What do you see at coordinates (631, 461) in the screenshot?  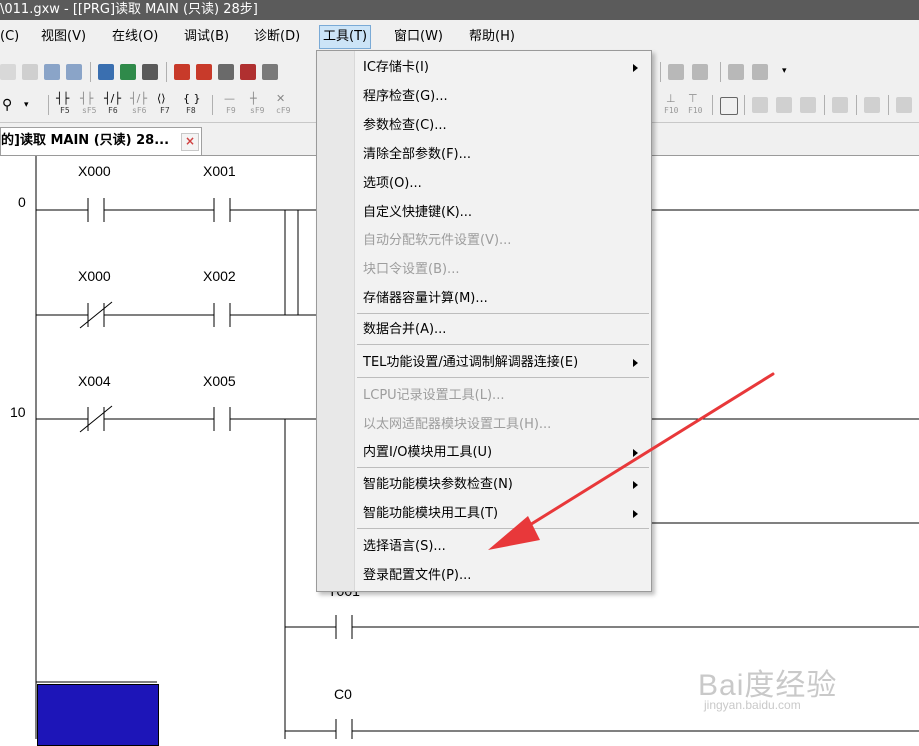 I see `annotation-arrow` at bounding box center [631, 461].